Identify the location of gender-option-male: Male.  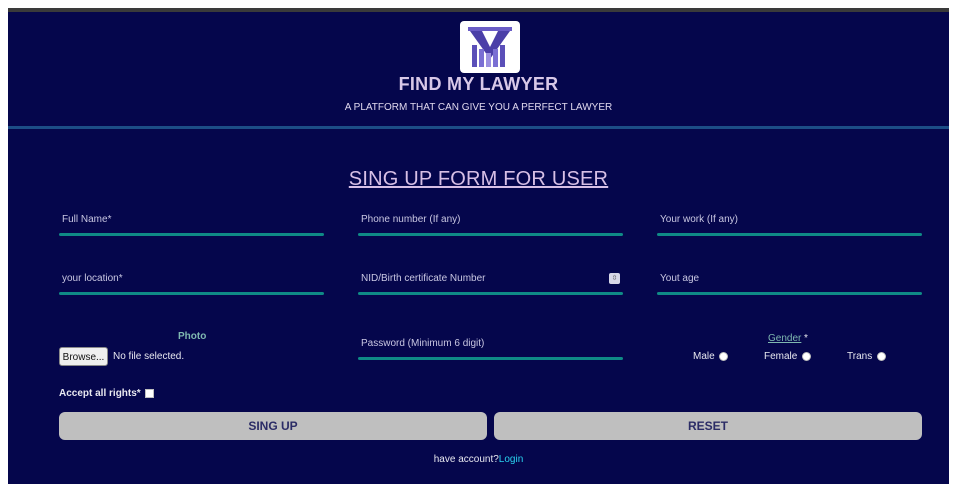
(711, 356).